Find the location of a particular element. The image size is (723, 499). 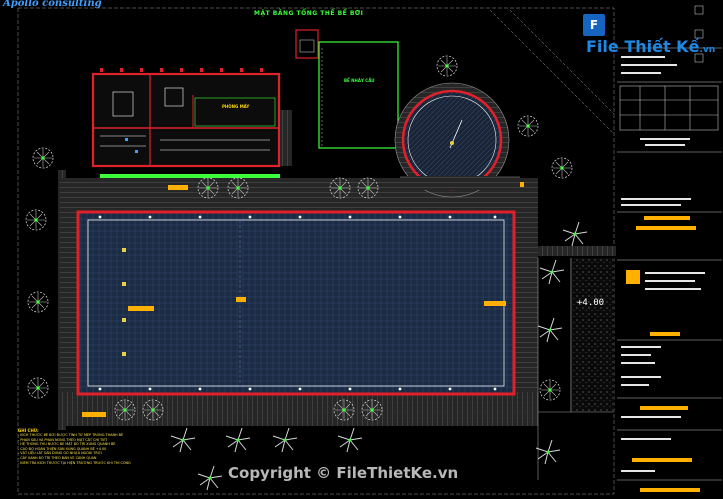

logo-name: File Thiết Kế is located at coordinates (643, 46).